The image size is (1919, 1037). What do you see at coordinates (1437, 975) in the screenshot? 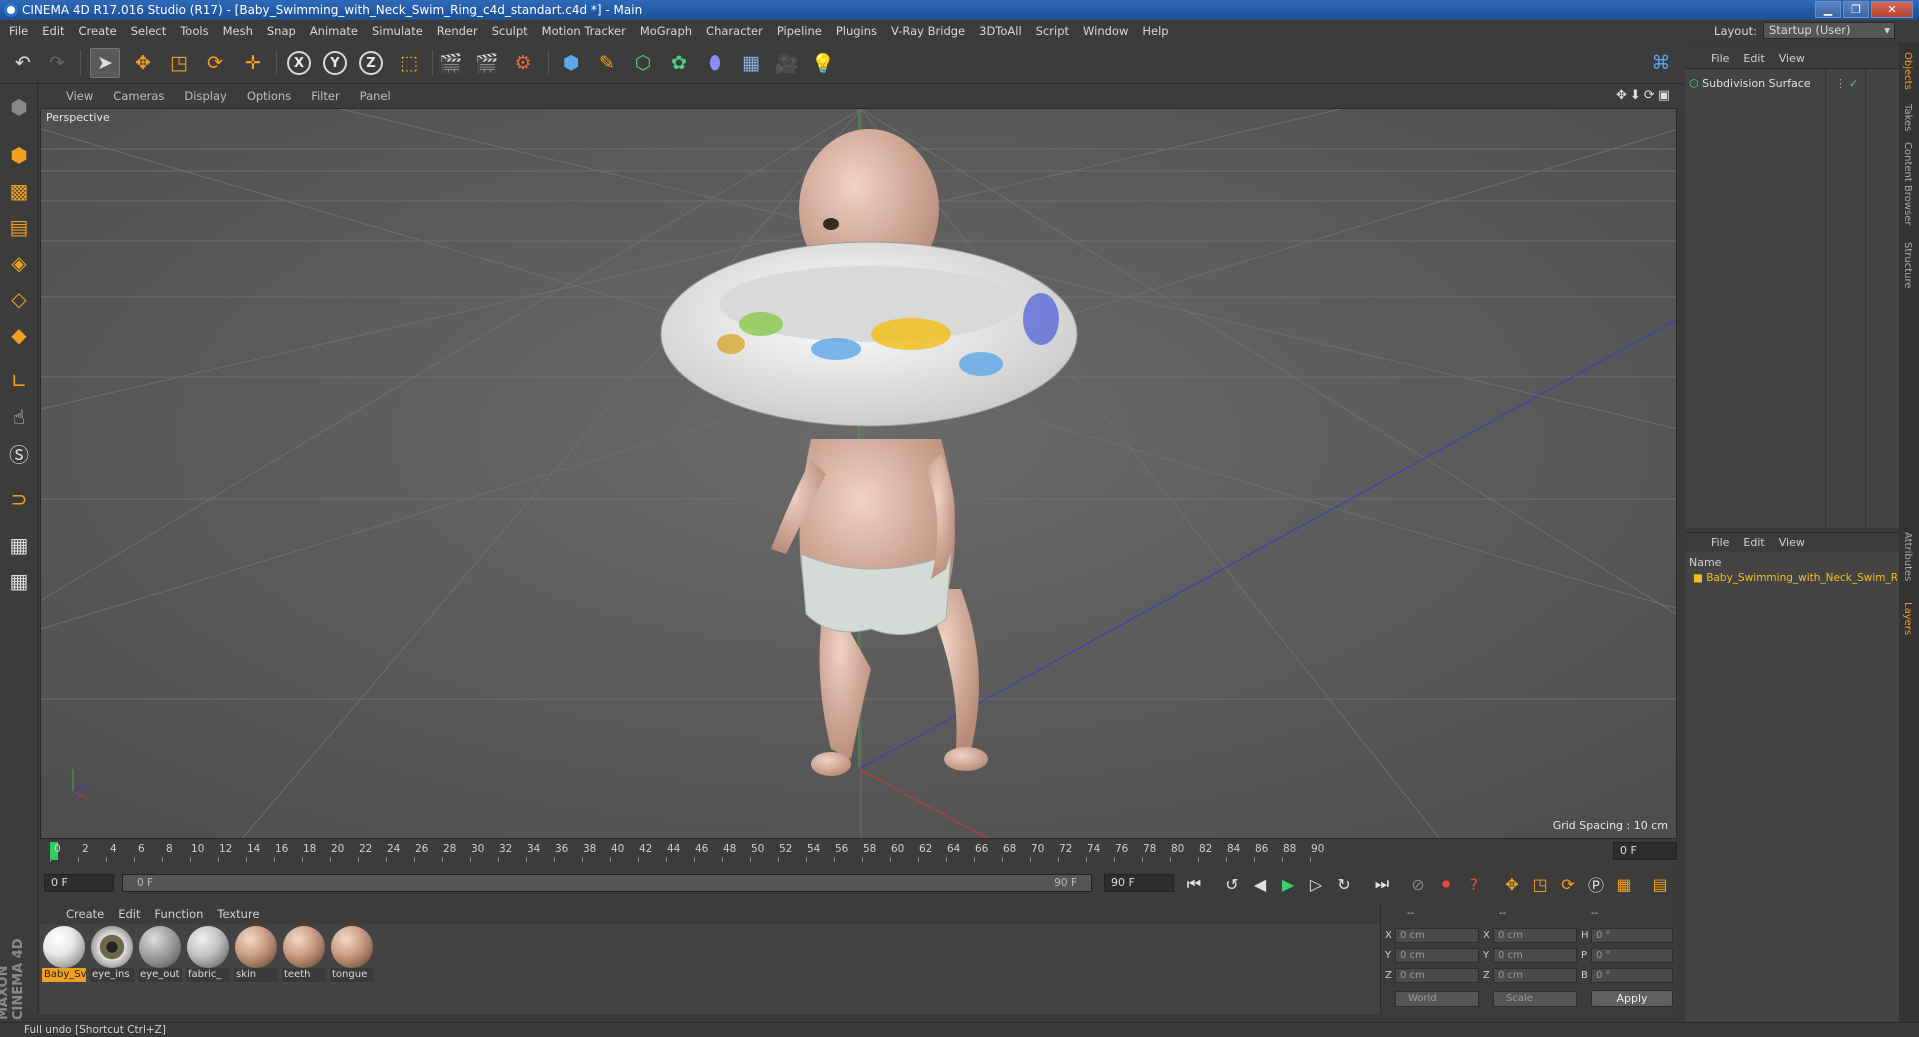
I see `position-z-field: 0 cm` at bounding box center [1437, 975].